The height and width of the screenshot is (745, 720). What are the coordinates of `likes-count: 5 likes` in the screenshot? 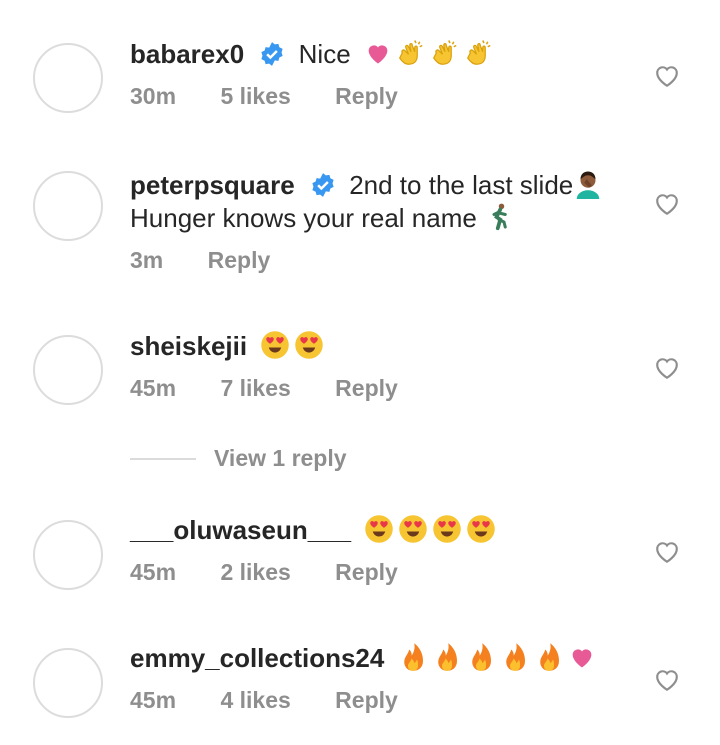 It's located at (255, 96).